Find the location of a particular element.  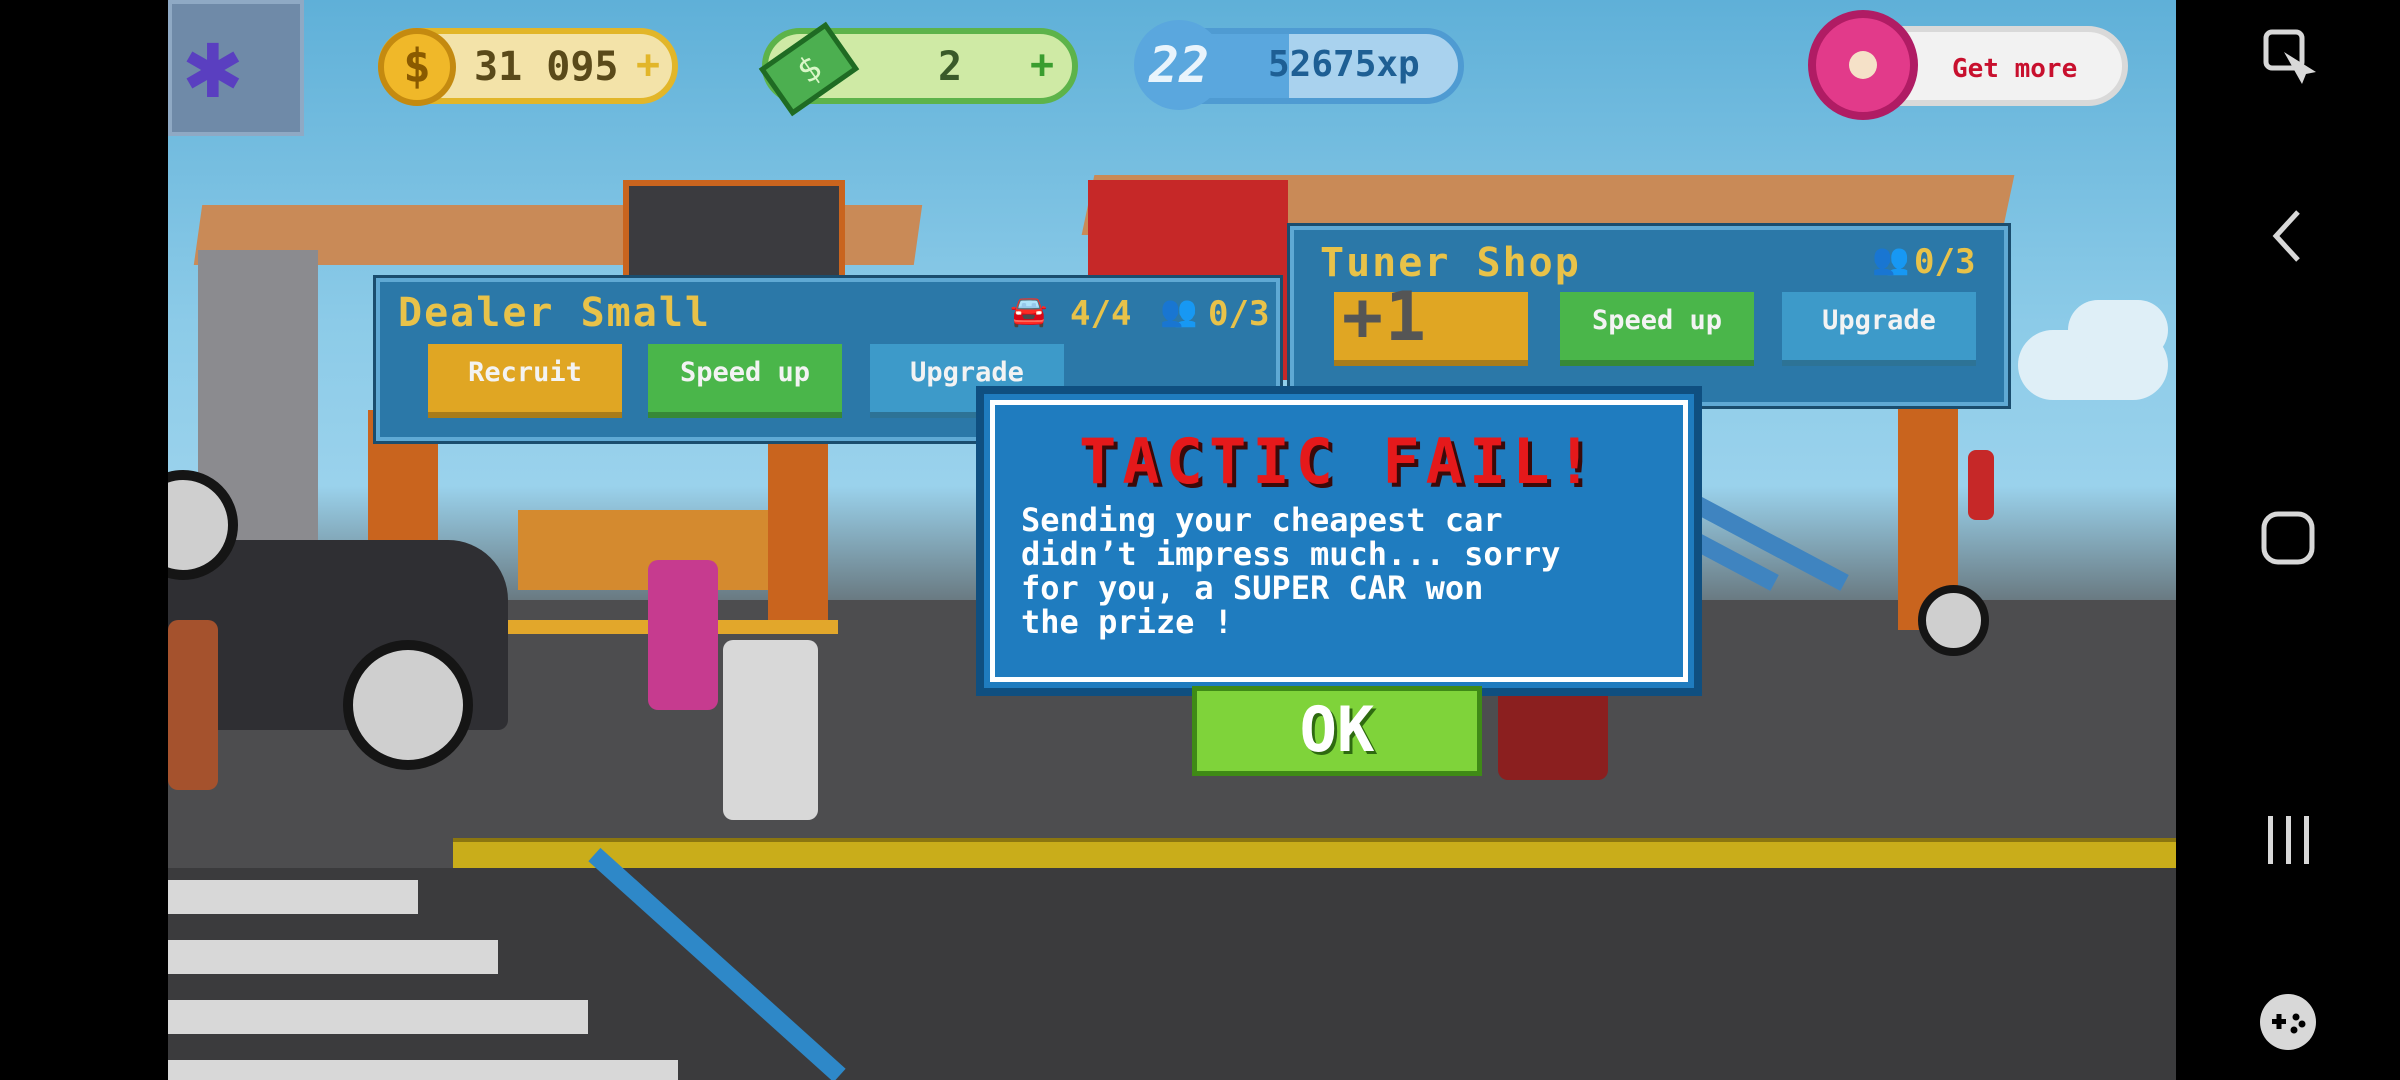

cloud is located at coordinates (2118, 330).